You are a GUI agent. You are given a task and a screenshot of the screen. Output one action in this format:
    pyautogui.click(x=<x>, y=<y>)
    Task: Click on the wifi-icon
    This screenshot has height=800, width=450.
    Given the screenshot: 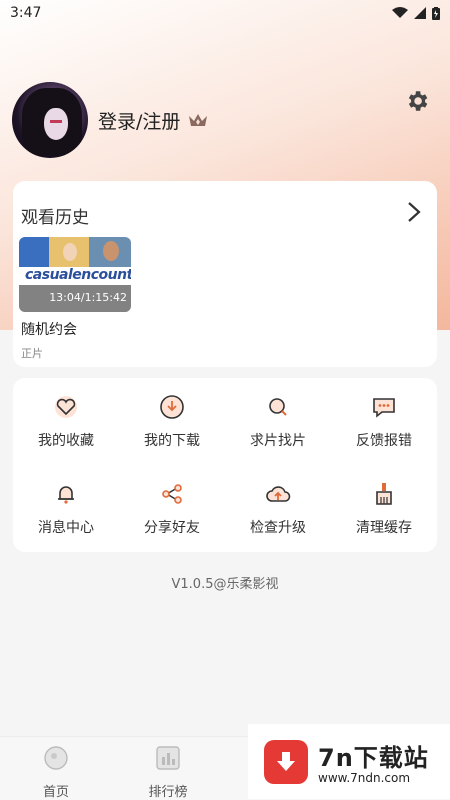 What is the action you would take?
    pyautogui.click(x=400, y=12)
    